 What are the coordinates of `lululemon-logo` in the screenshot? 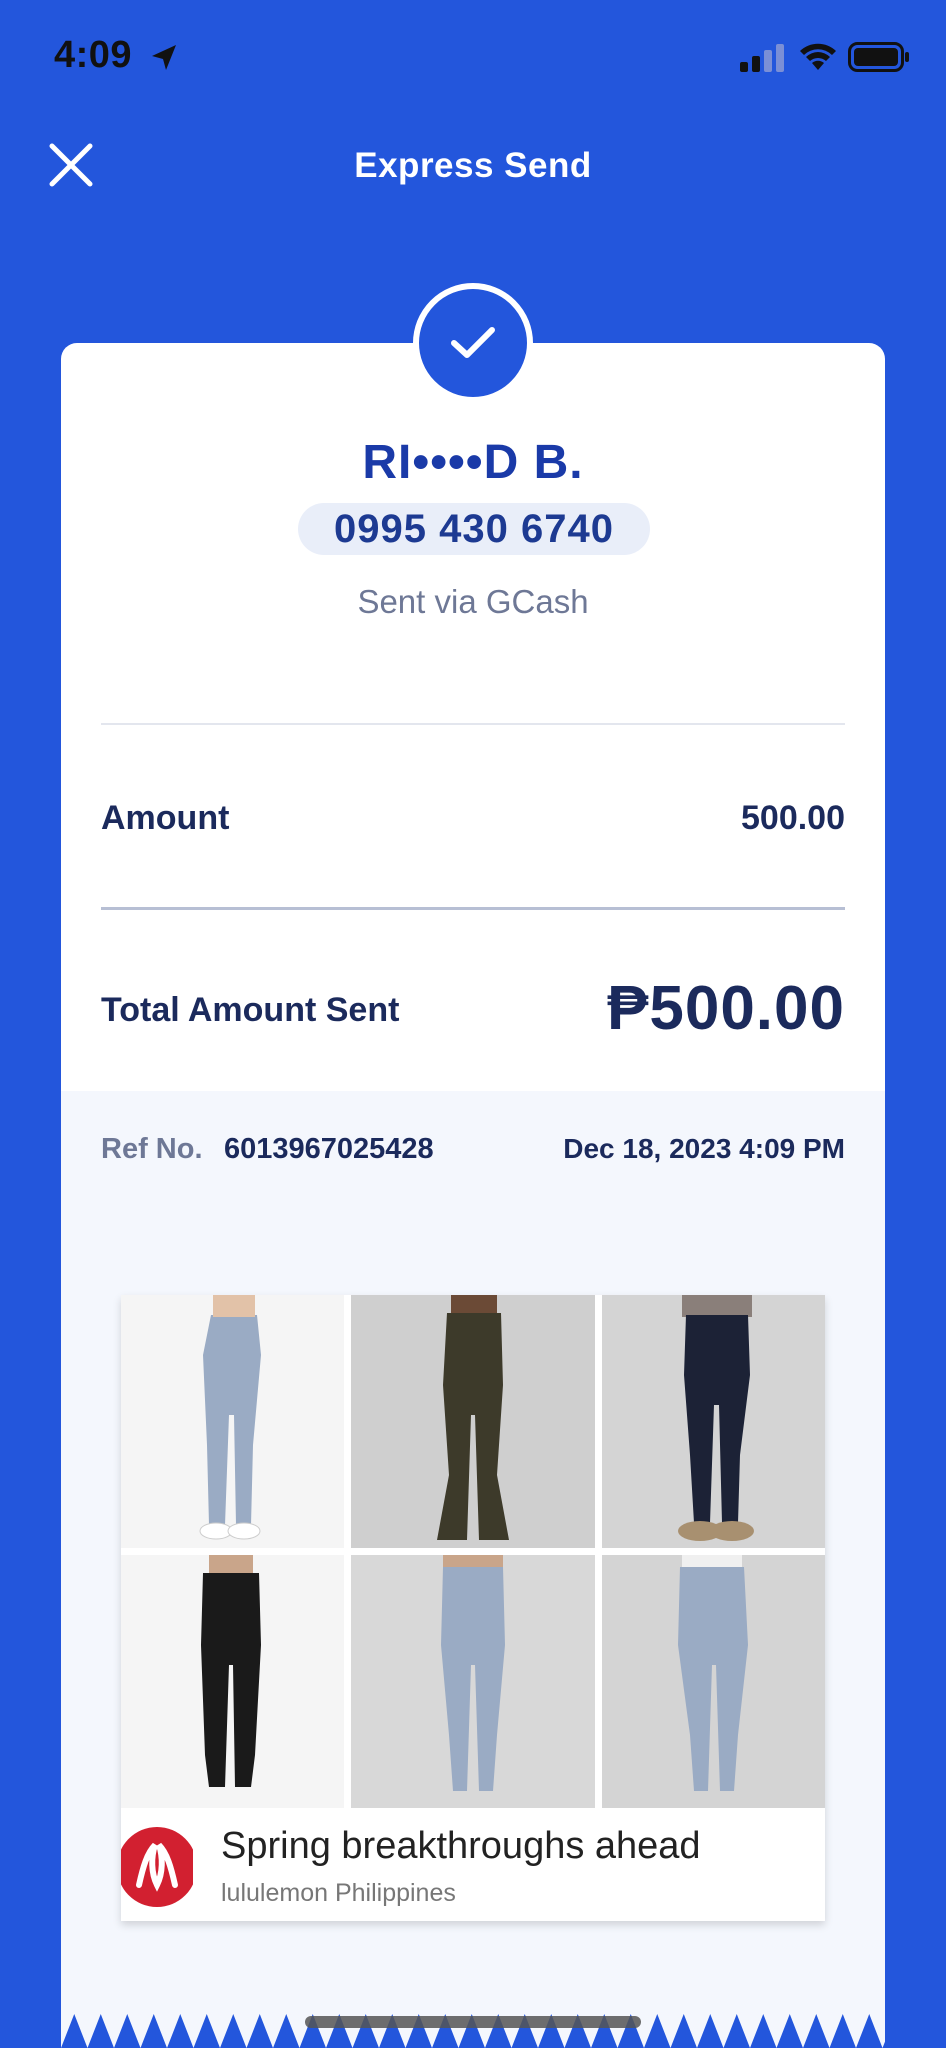 It's located at (157, 1867).